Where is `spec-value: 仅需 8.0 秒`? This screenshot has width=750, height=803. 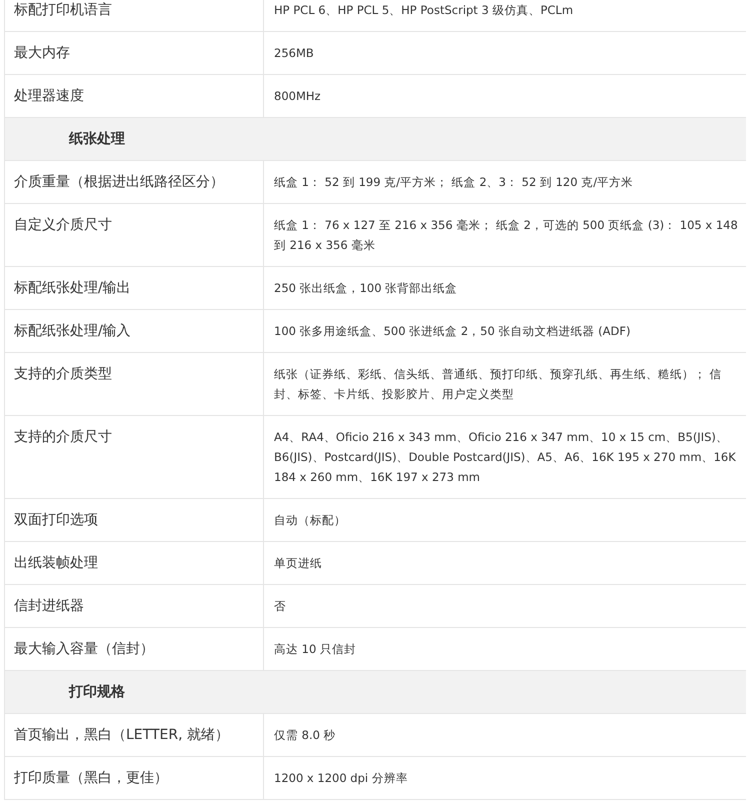 spec-value: 仅需 8.0 秒 is located at coordinates (305, 735).